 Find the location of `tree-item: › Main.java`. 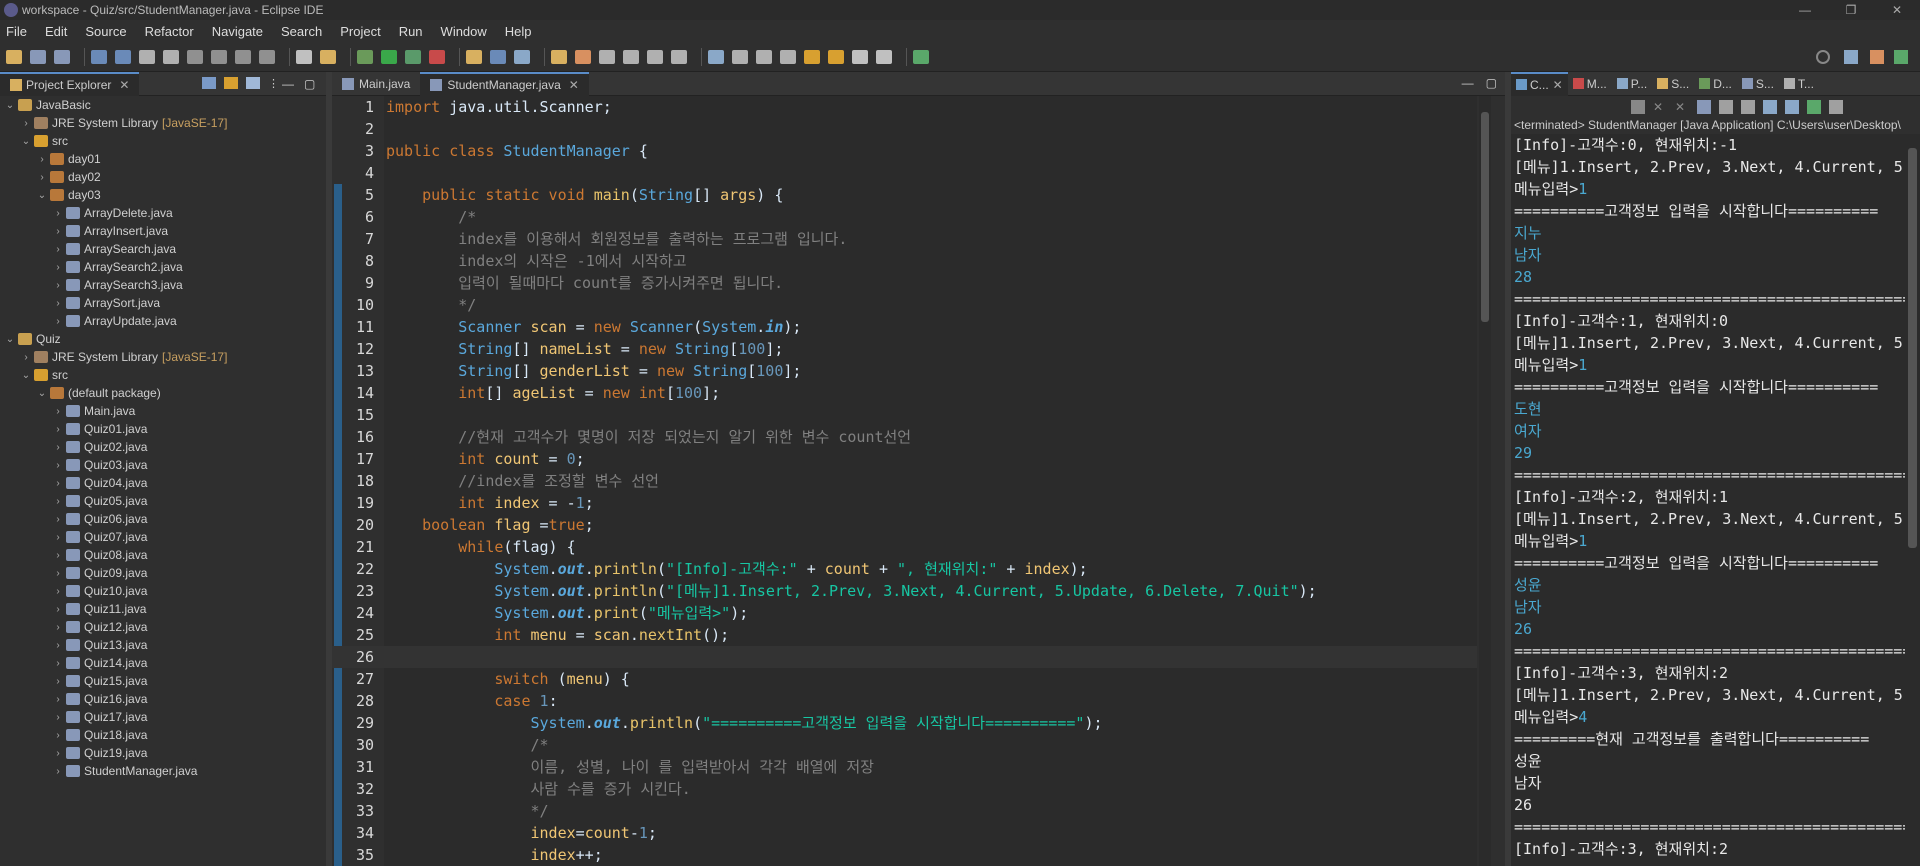

tree-item: › Main.java is located at coordinates (163, 411).